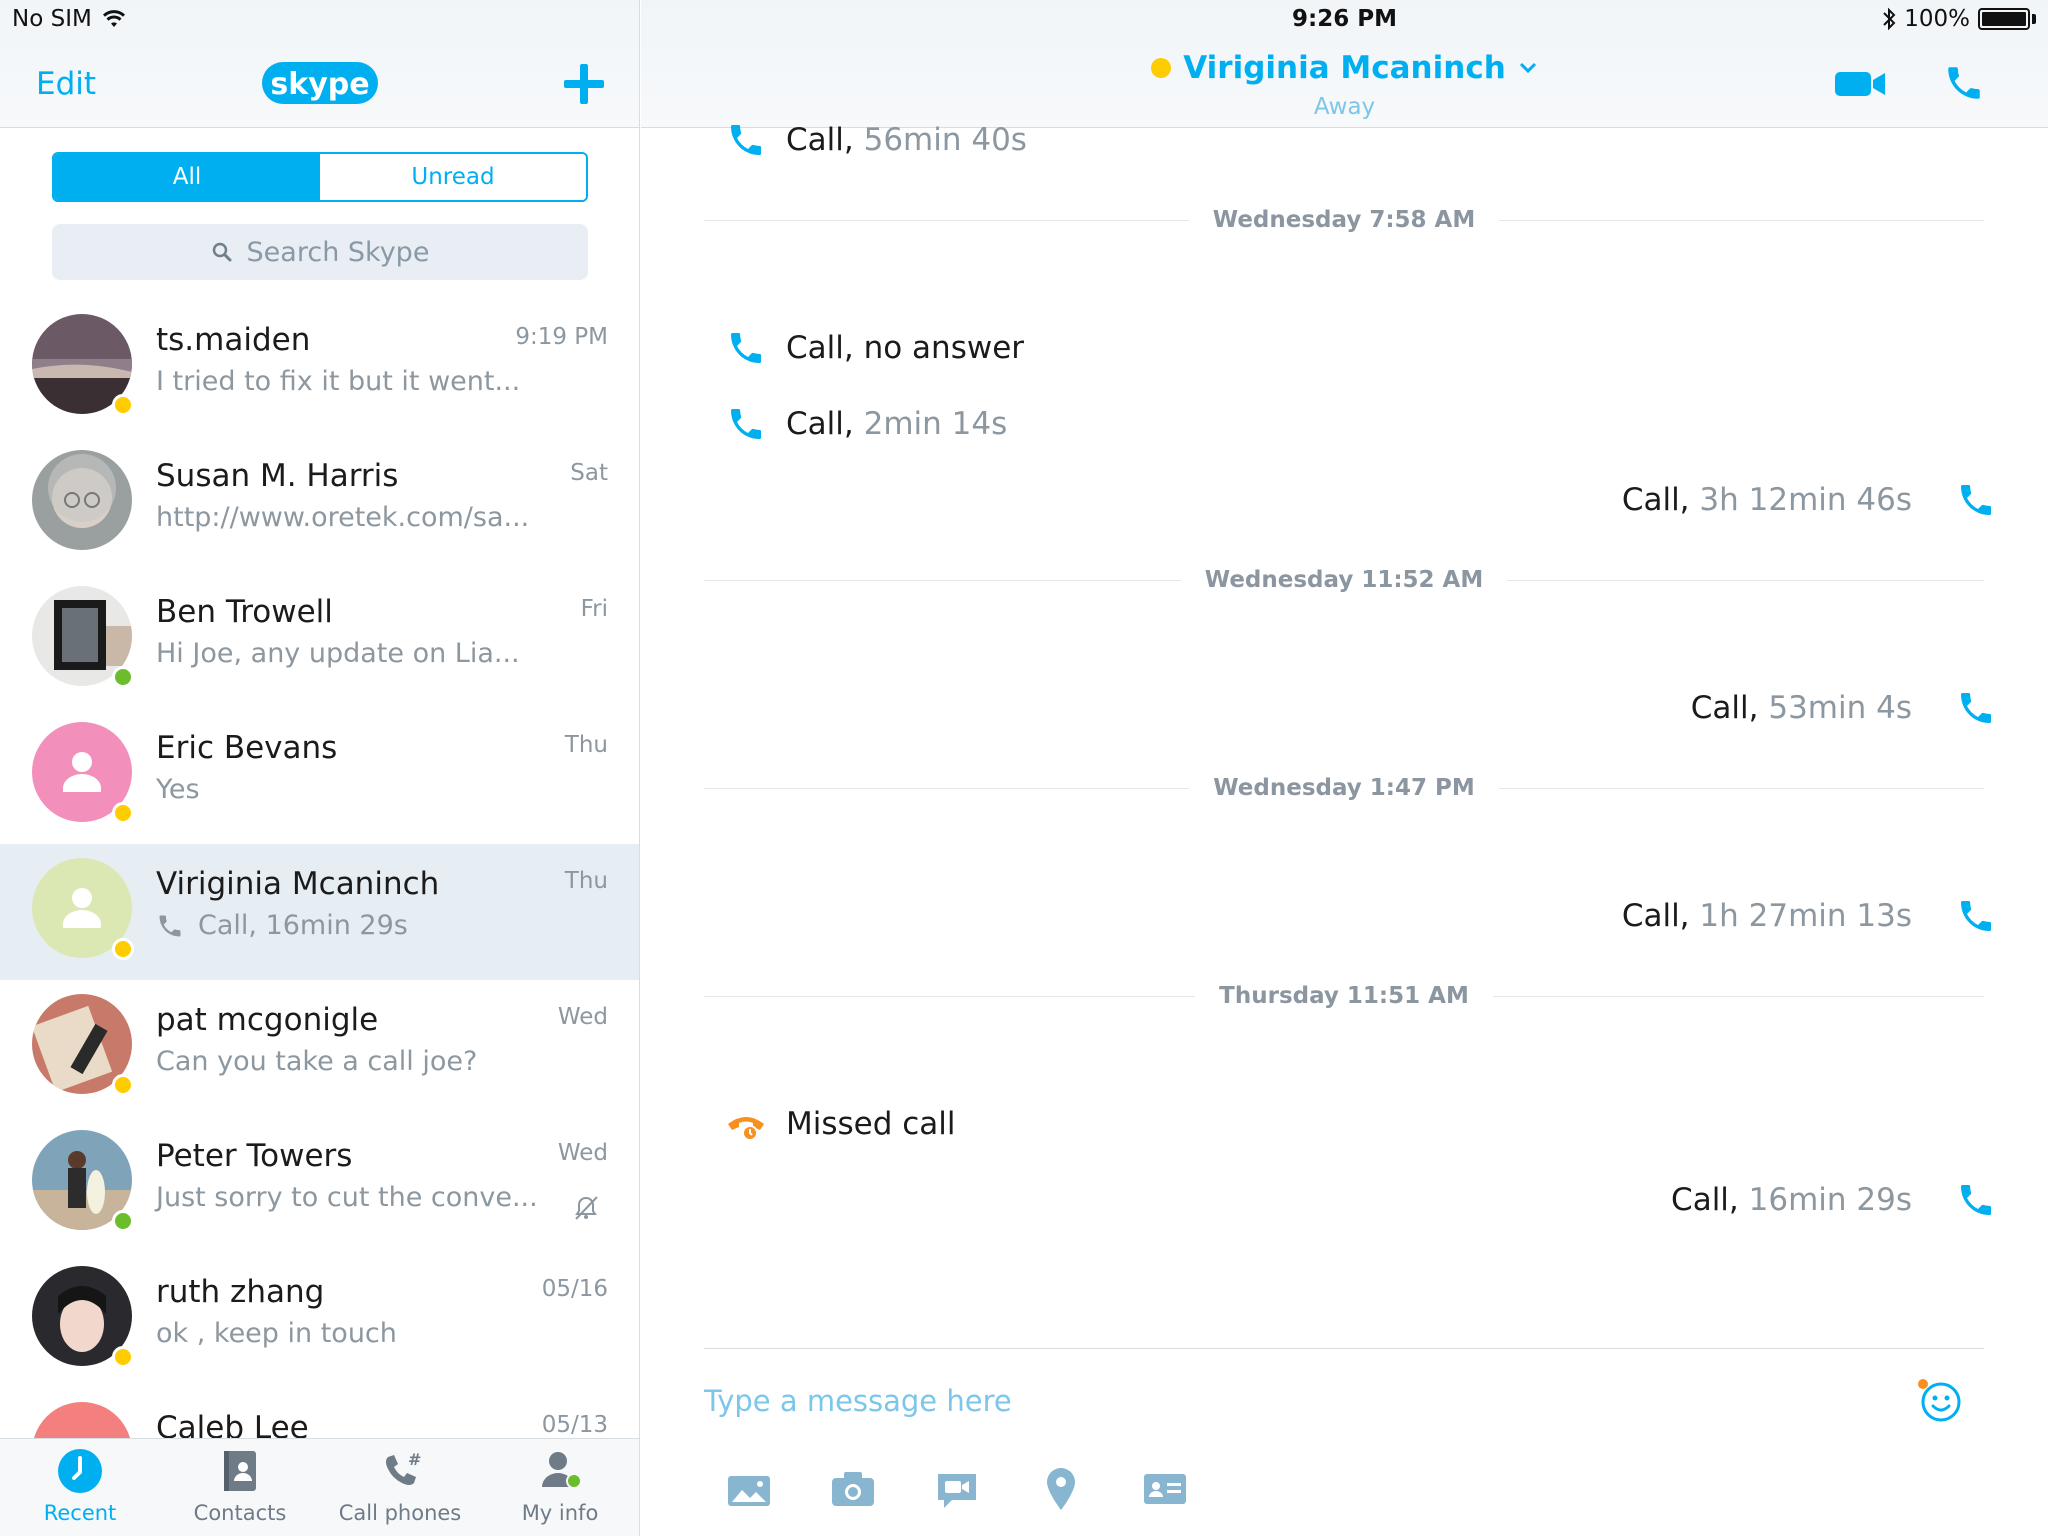 The image size is (2048, 1536). What do you see at coordinates (586, 1208) in the screenshot?
I see `muted-bell-icon` at bounding box center [586, 1208].